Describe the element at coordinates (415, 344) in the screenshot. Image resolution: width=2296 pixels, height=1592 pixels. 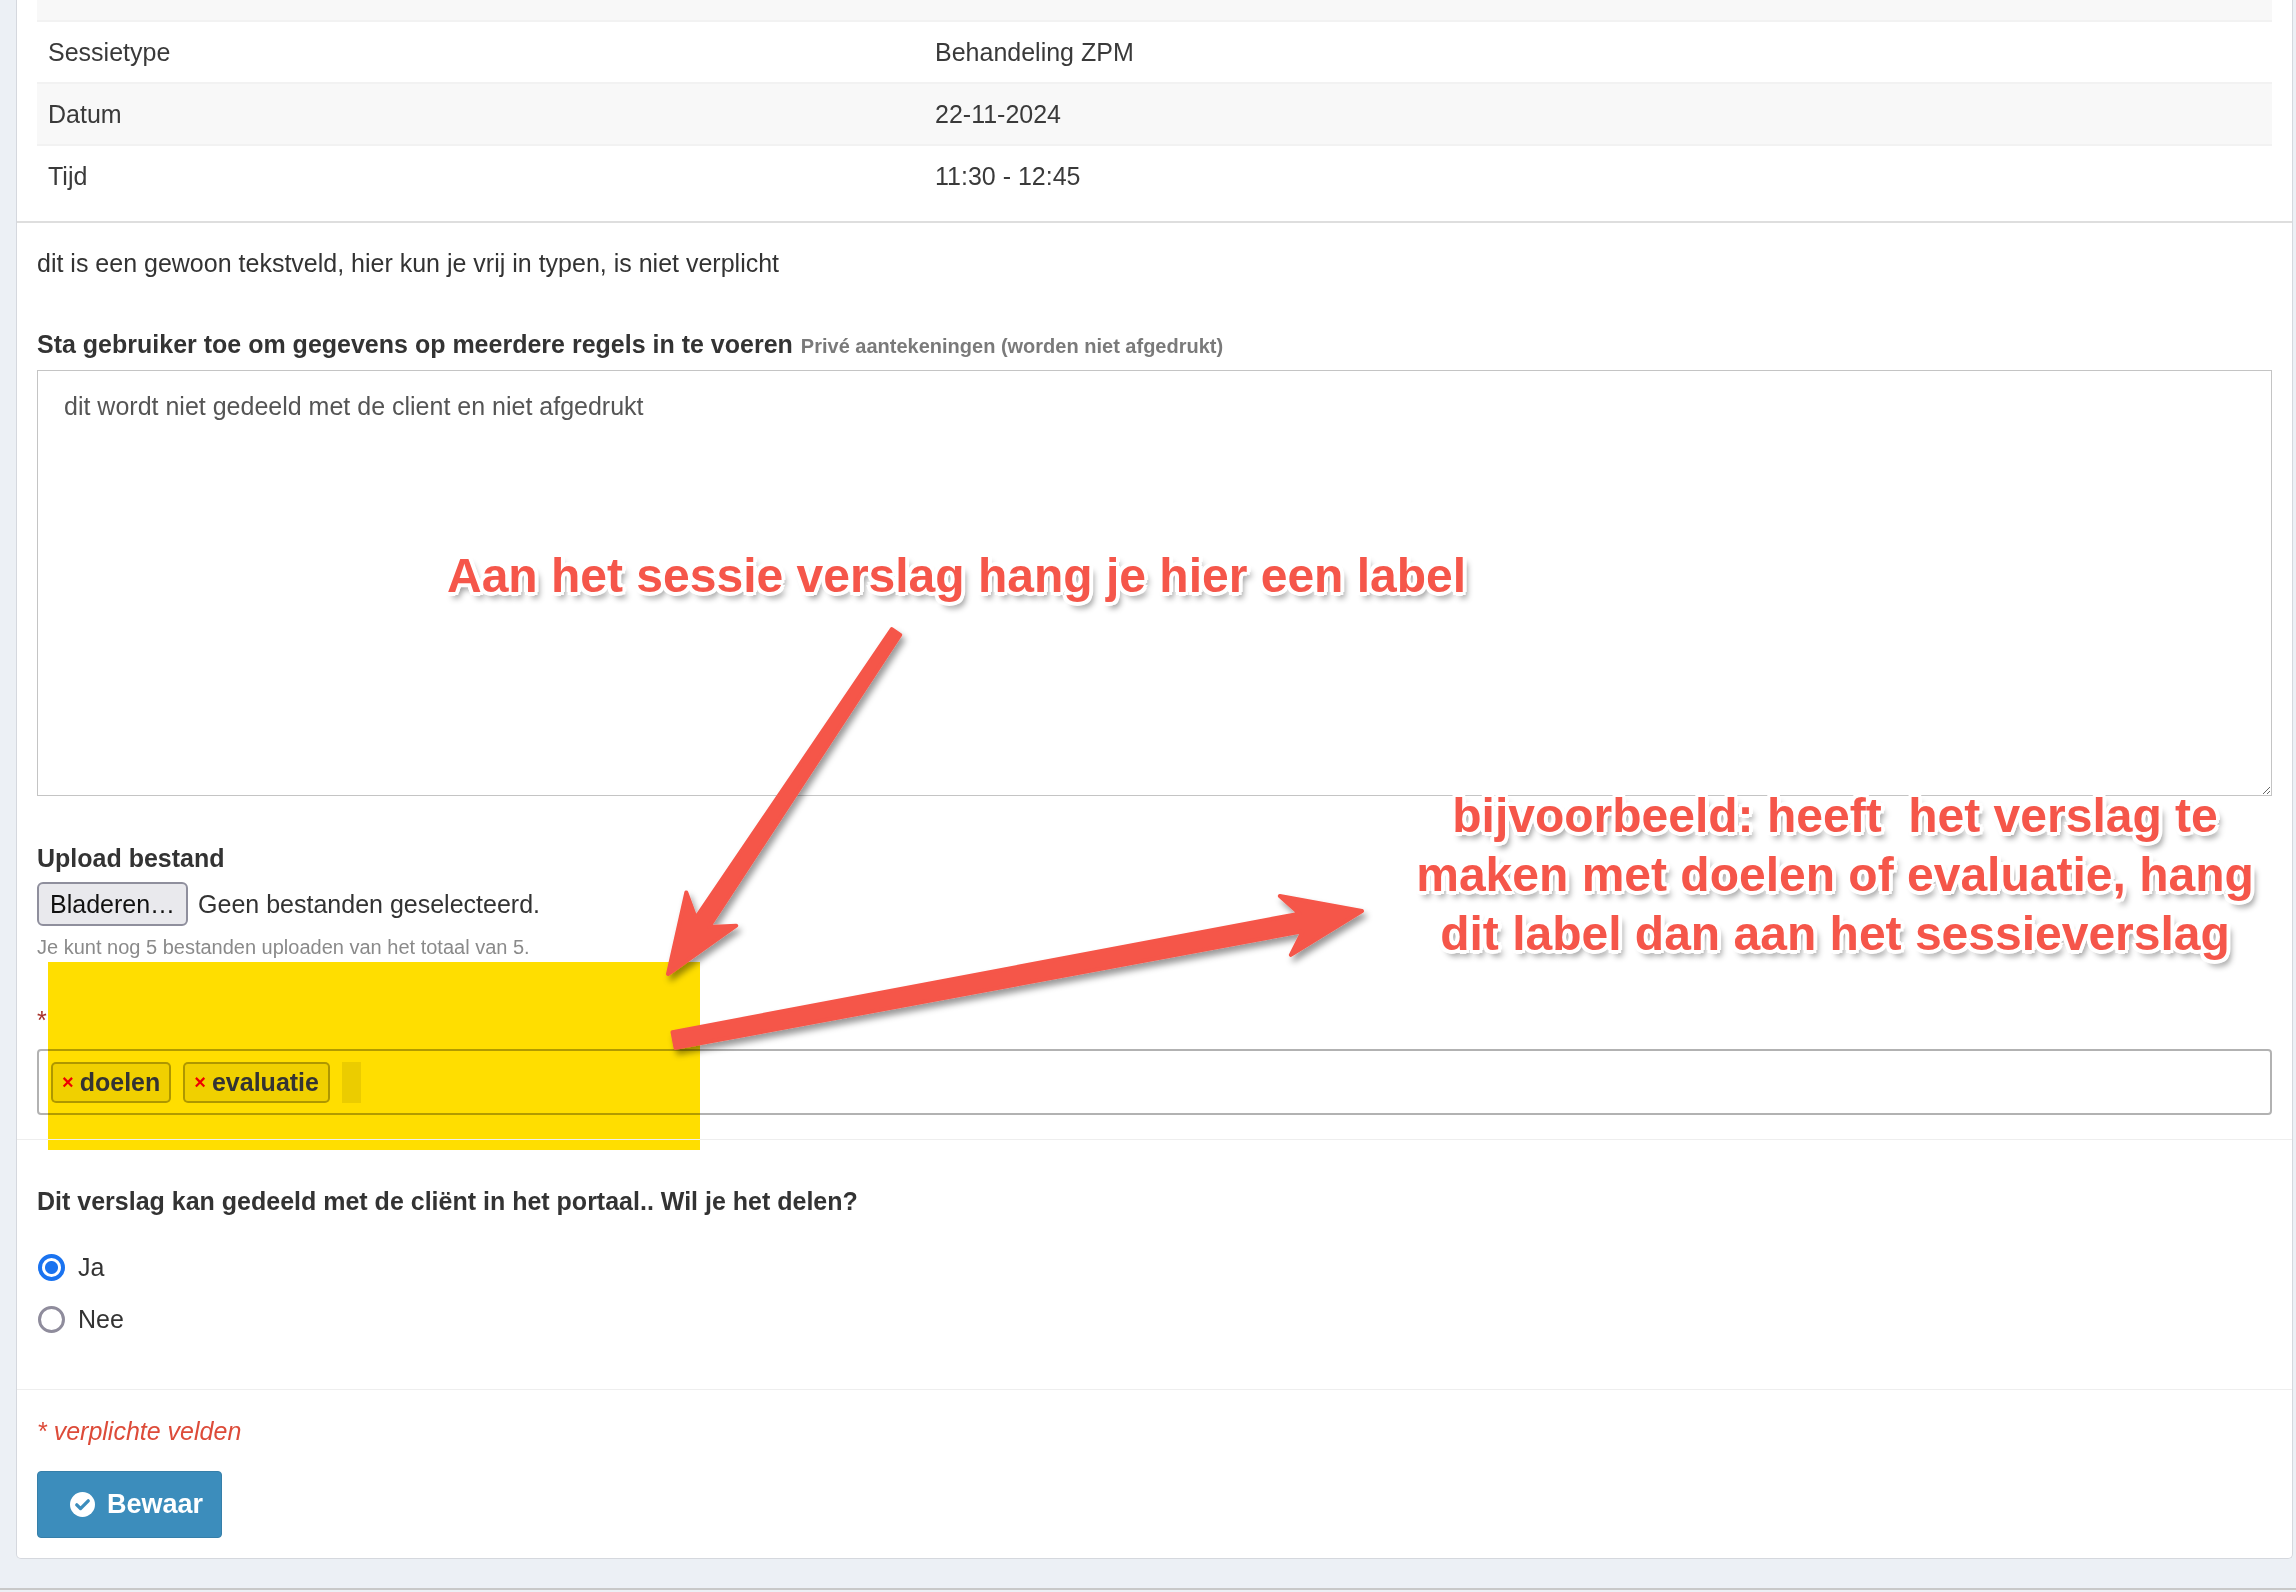
I see `field-label: Sta gebruiker toe om gegevens op meerdere regels in te voeren` at that location.